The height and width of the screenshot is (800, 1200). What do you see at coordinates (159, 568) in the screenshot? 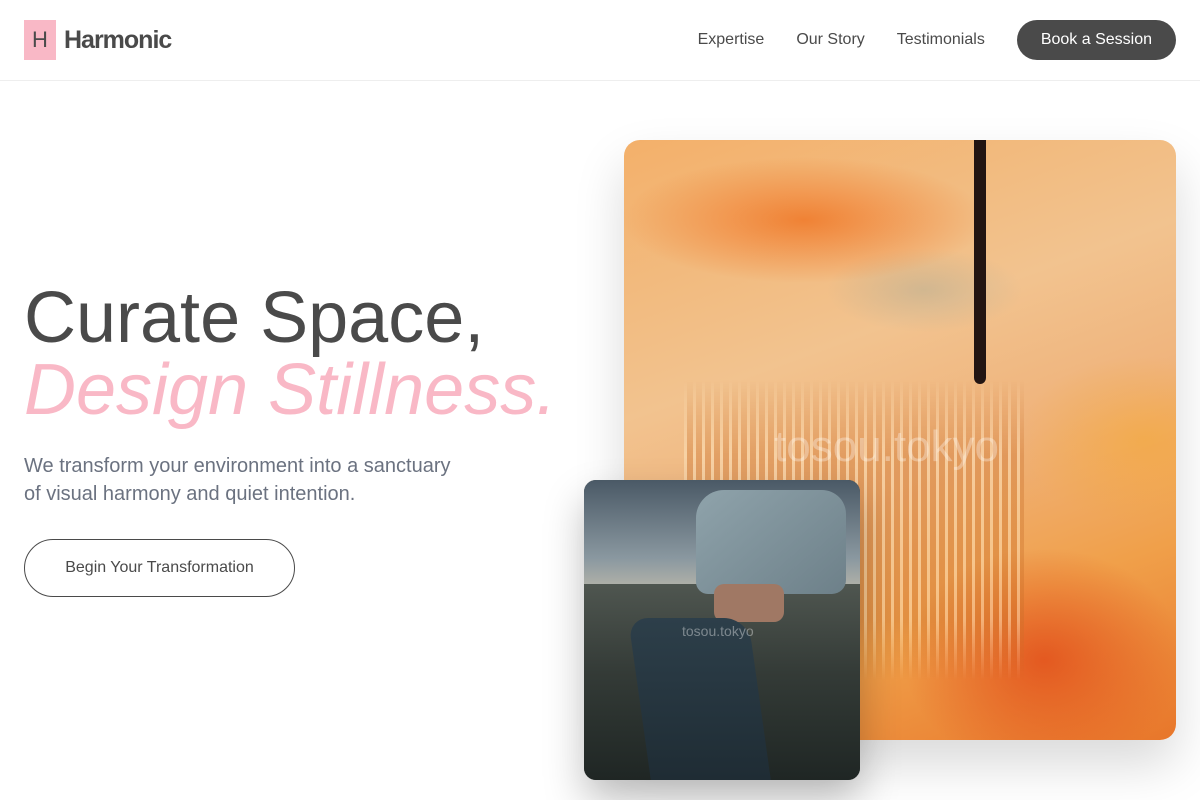
I see `begin-transformation-button: Begin Your Transformation` at bounding box center [159, 568].